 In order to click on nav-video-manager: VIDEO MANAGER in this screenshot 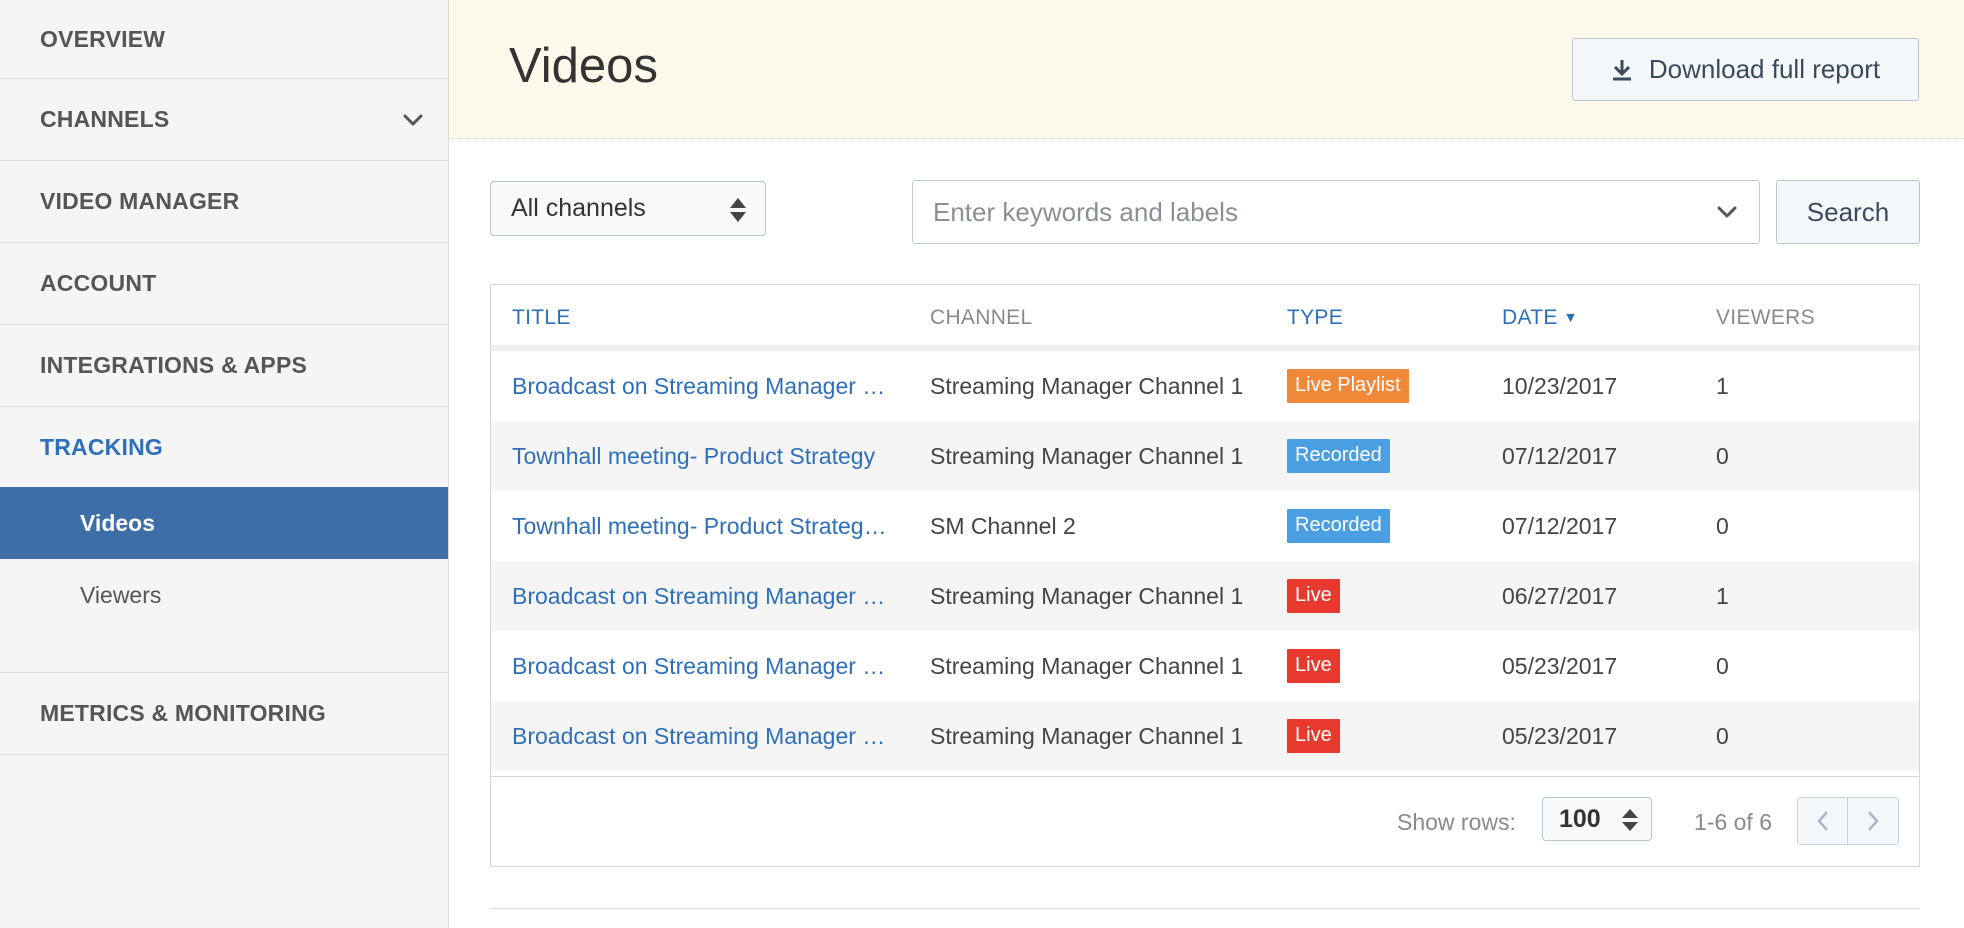, I will do `click(224, 202)`.